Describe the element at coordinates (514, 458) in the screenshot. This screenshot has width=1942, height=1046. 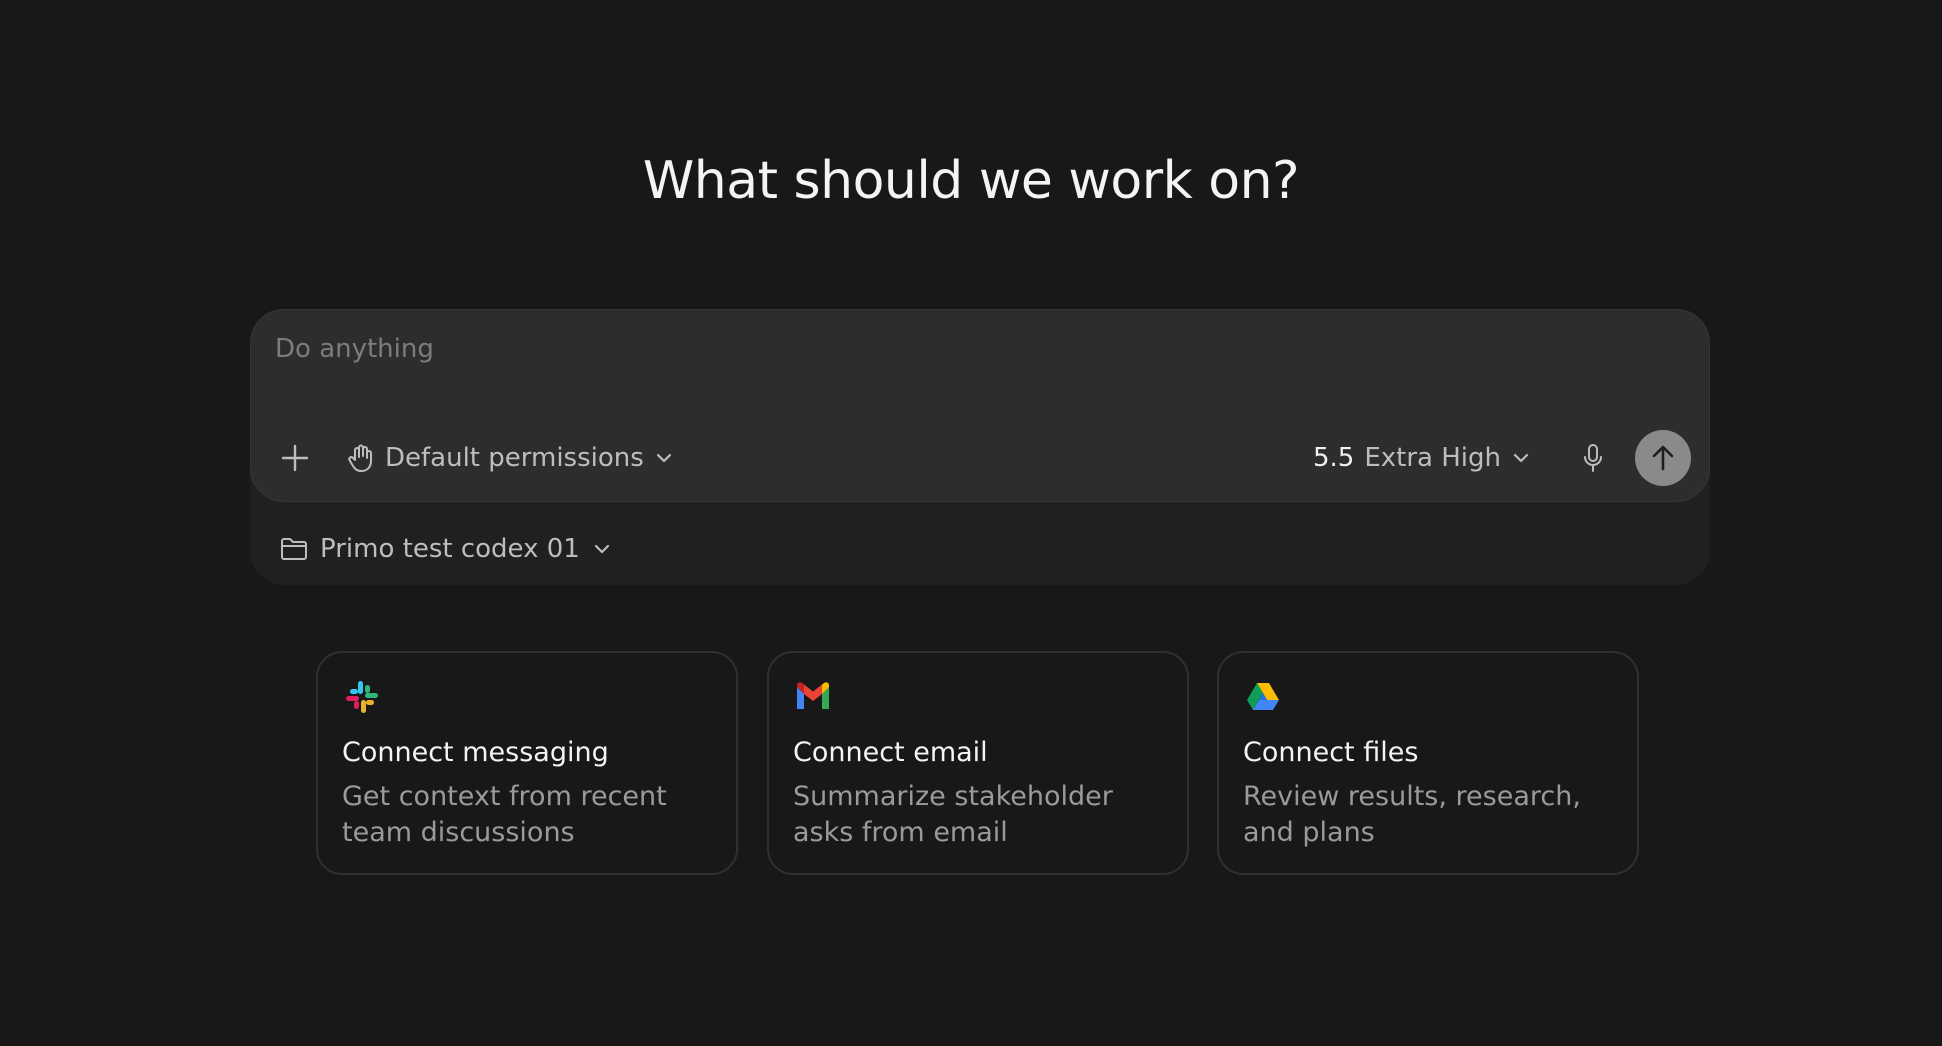
I see `permissions-label: Default permissions` at that location.